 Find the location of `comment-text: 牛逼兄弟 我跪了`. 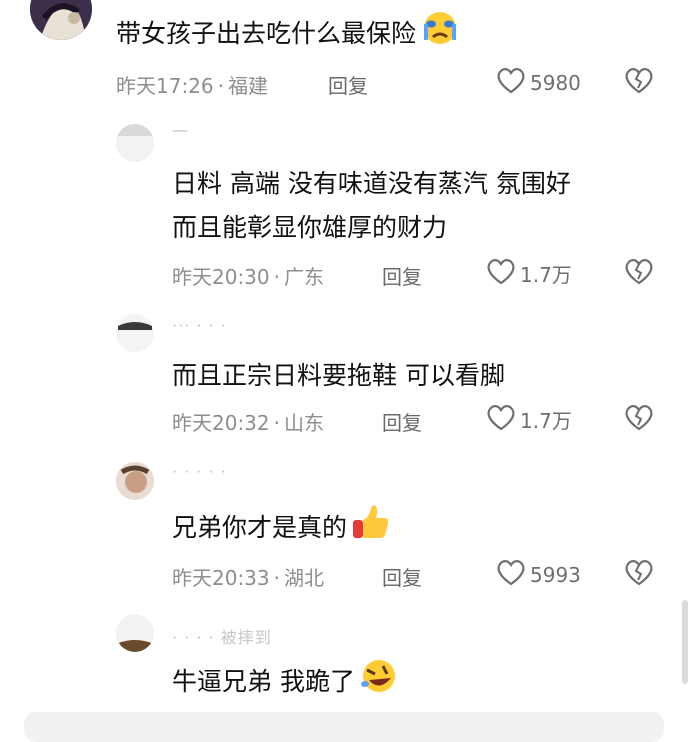

comment-text: 牛逼兄弟 我跪了 is located at coordinates (263, 681).